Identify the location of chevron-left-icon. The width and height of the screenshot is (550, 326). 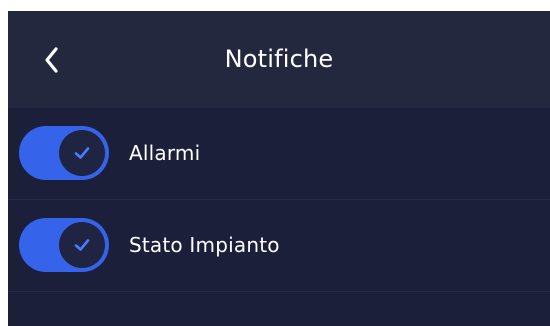
(53, 60).